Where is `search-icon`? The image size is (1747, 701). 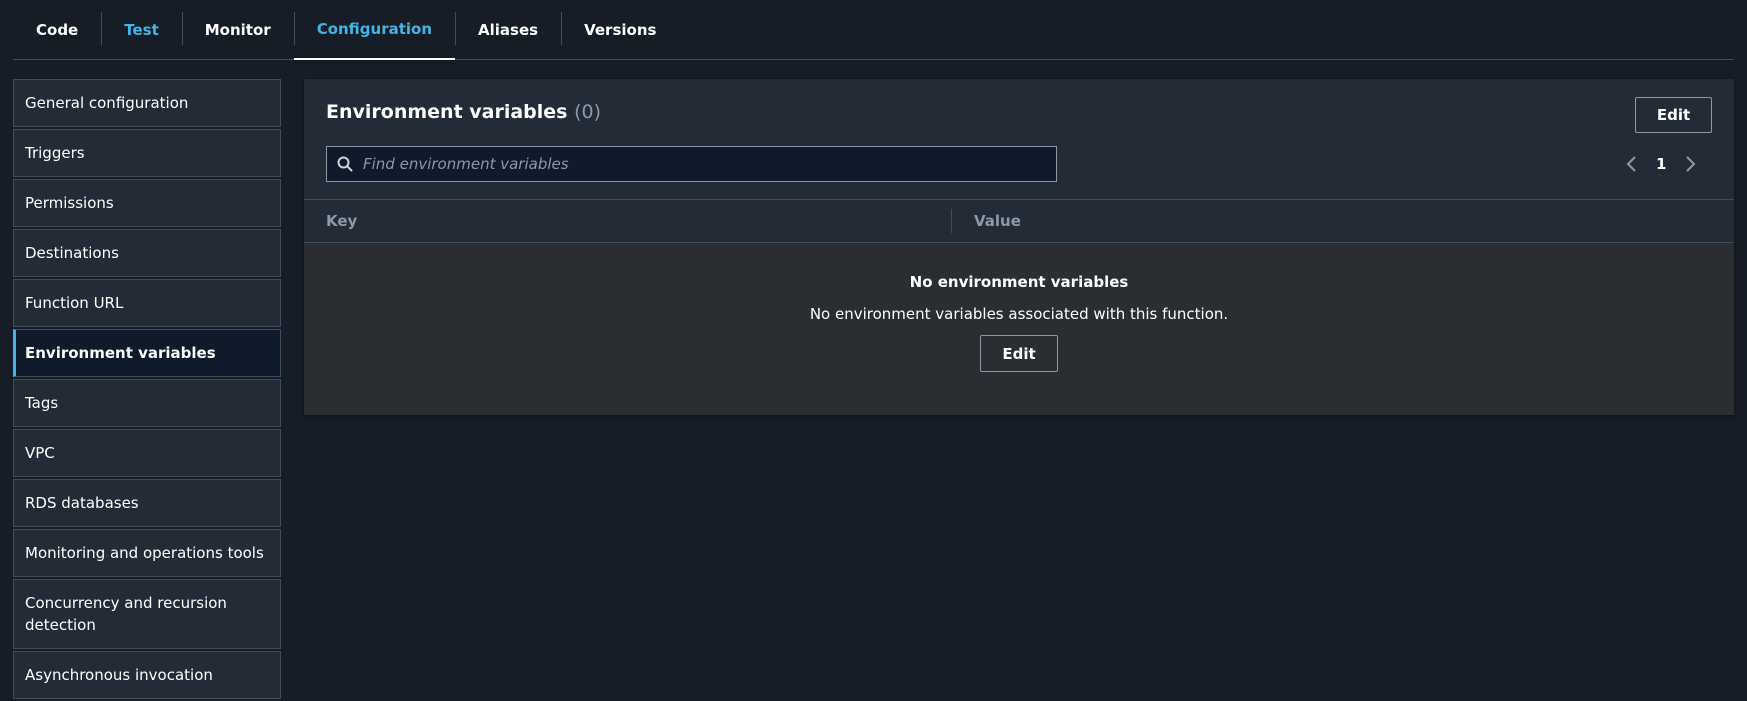
search-icon is located at coordinates (345, 164).